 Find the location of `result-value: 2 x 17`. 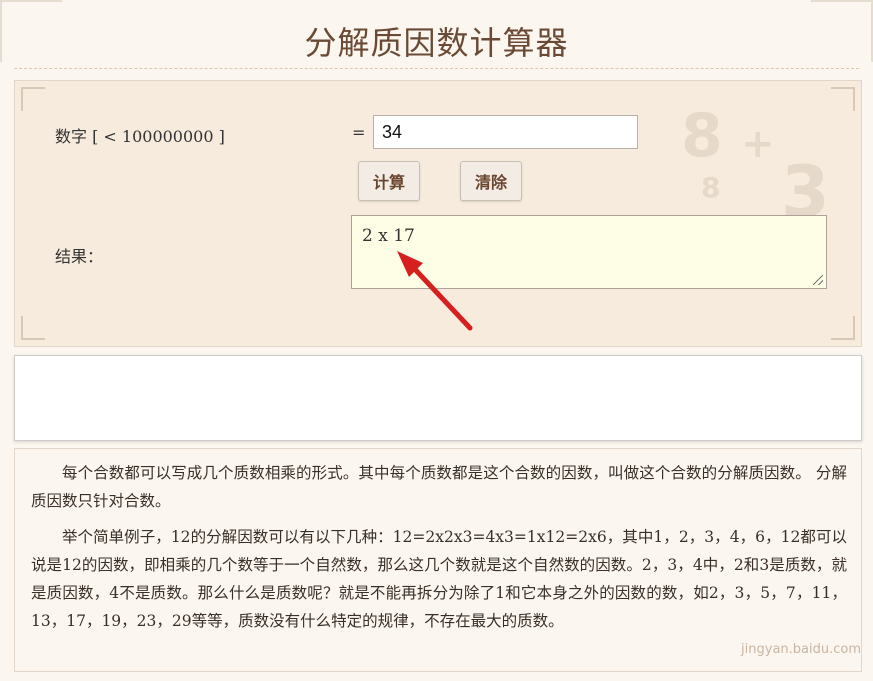

result-value: 2 x 17 is located at coordinates (388, 236).